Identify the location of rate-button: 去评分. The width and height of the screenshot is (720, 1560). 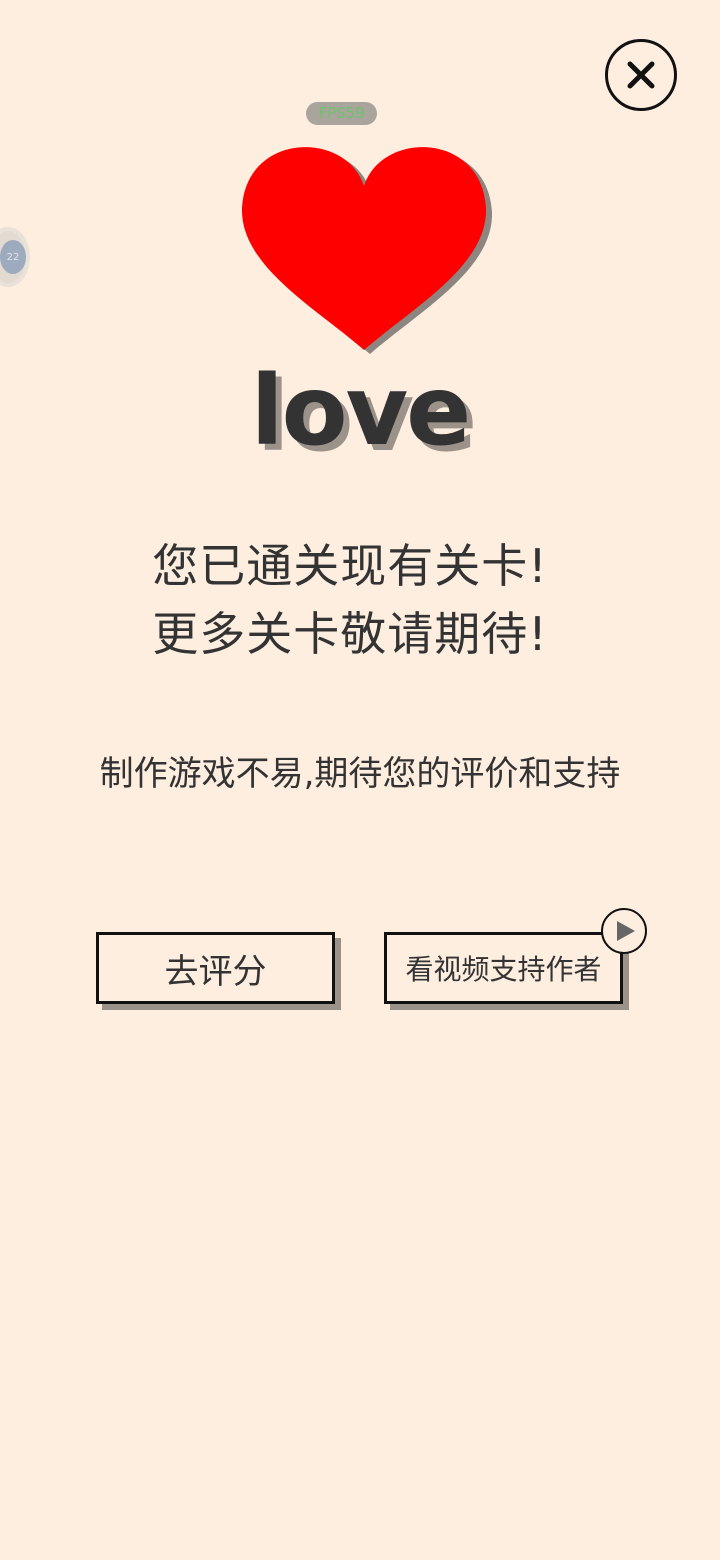
(215, 968).